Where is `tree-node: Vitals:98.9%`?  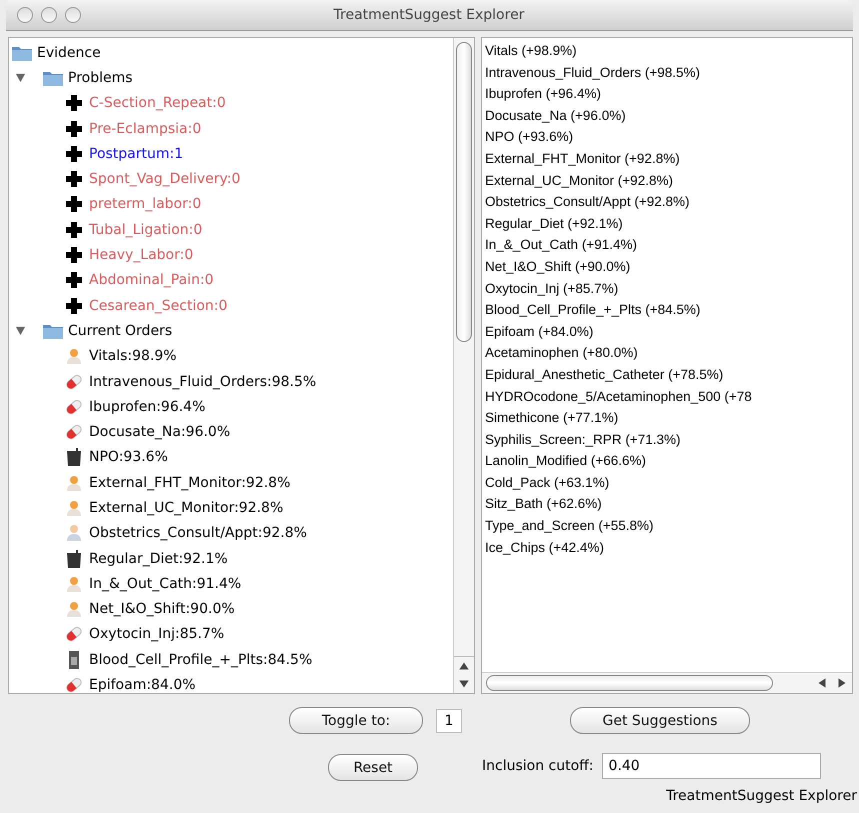 tree-node: Vitals:98.9% is located at coordinates (133, 356).